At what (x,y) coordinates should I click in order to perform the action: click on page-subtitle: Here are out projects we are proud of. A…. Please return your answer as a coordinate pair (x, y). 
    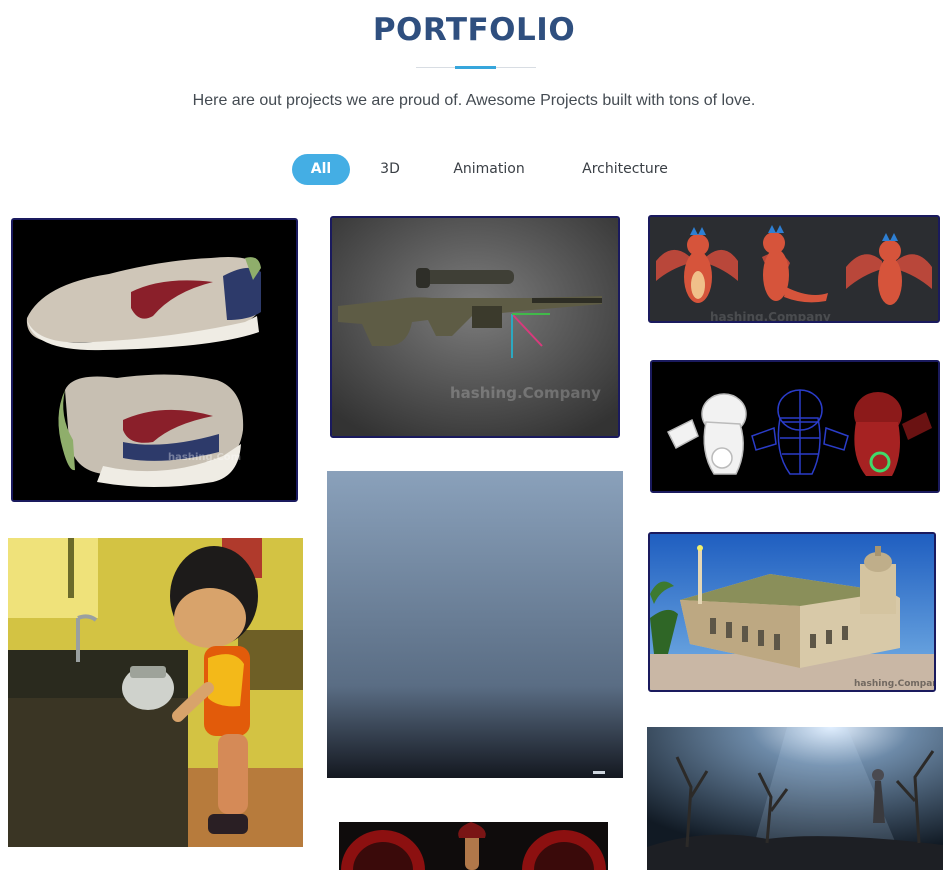
    Looking at the image, I should click on (474, 100).